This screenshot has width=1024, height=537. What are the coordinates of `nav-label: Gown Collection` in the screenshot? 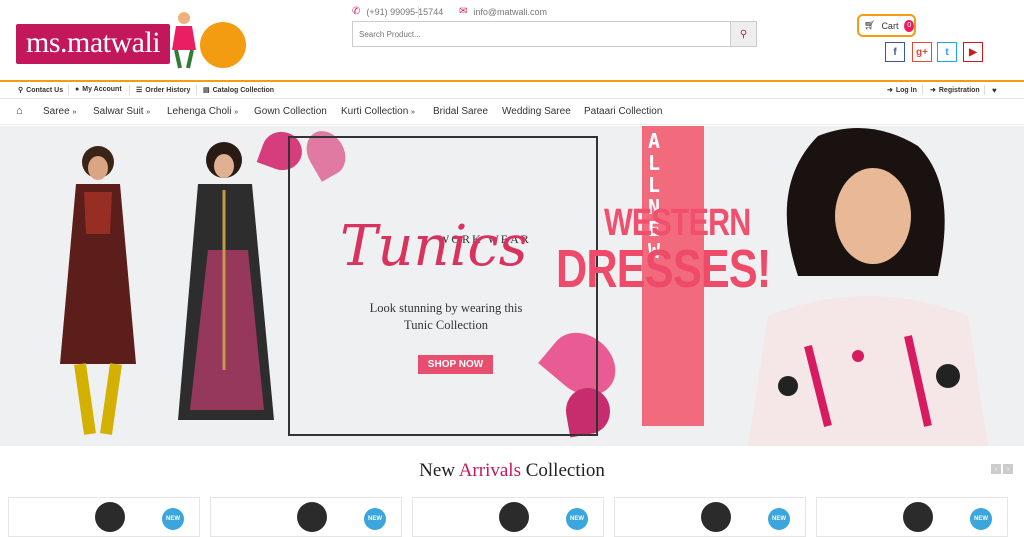 It's located at (290, 111).